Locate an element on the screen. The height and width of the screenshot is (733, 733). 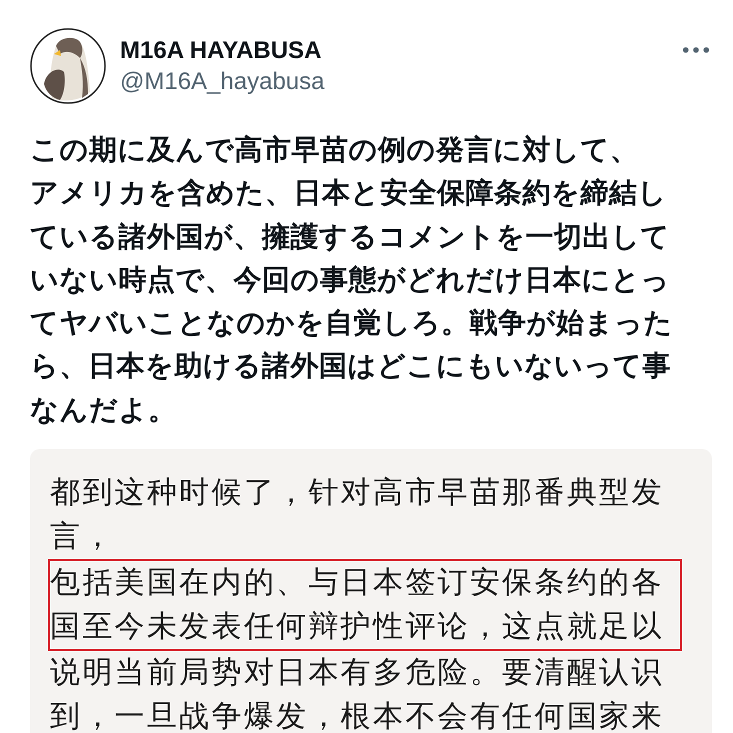
more-icon is located at coordinates (696, 50).